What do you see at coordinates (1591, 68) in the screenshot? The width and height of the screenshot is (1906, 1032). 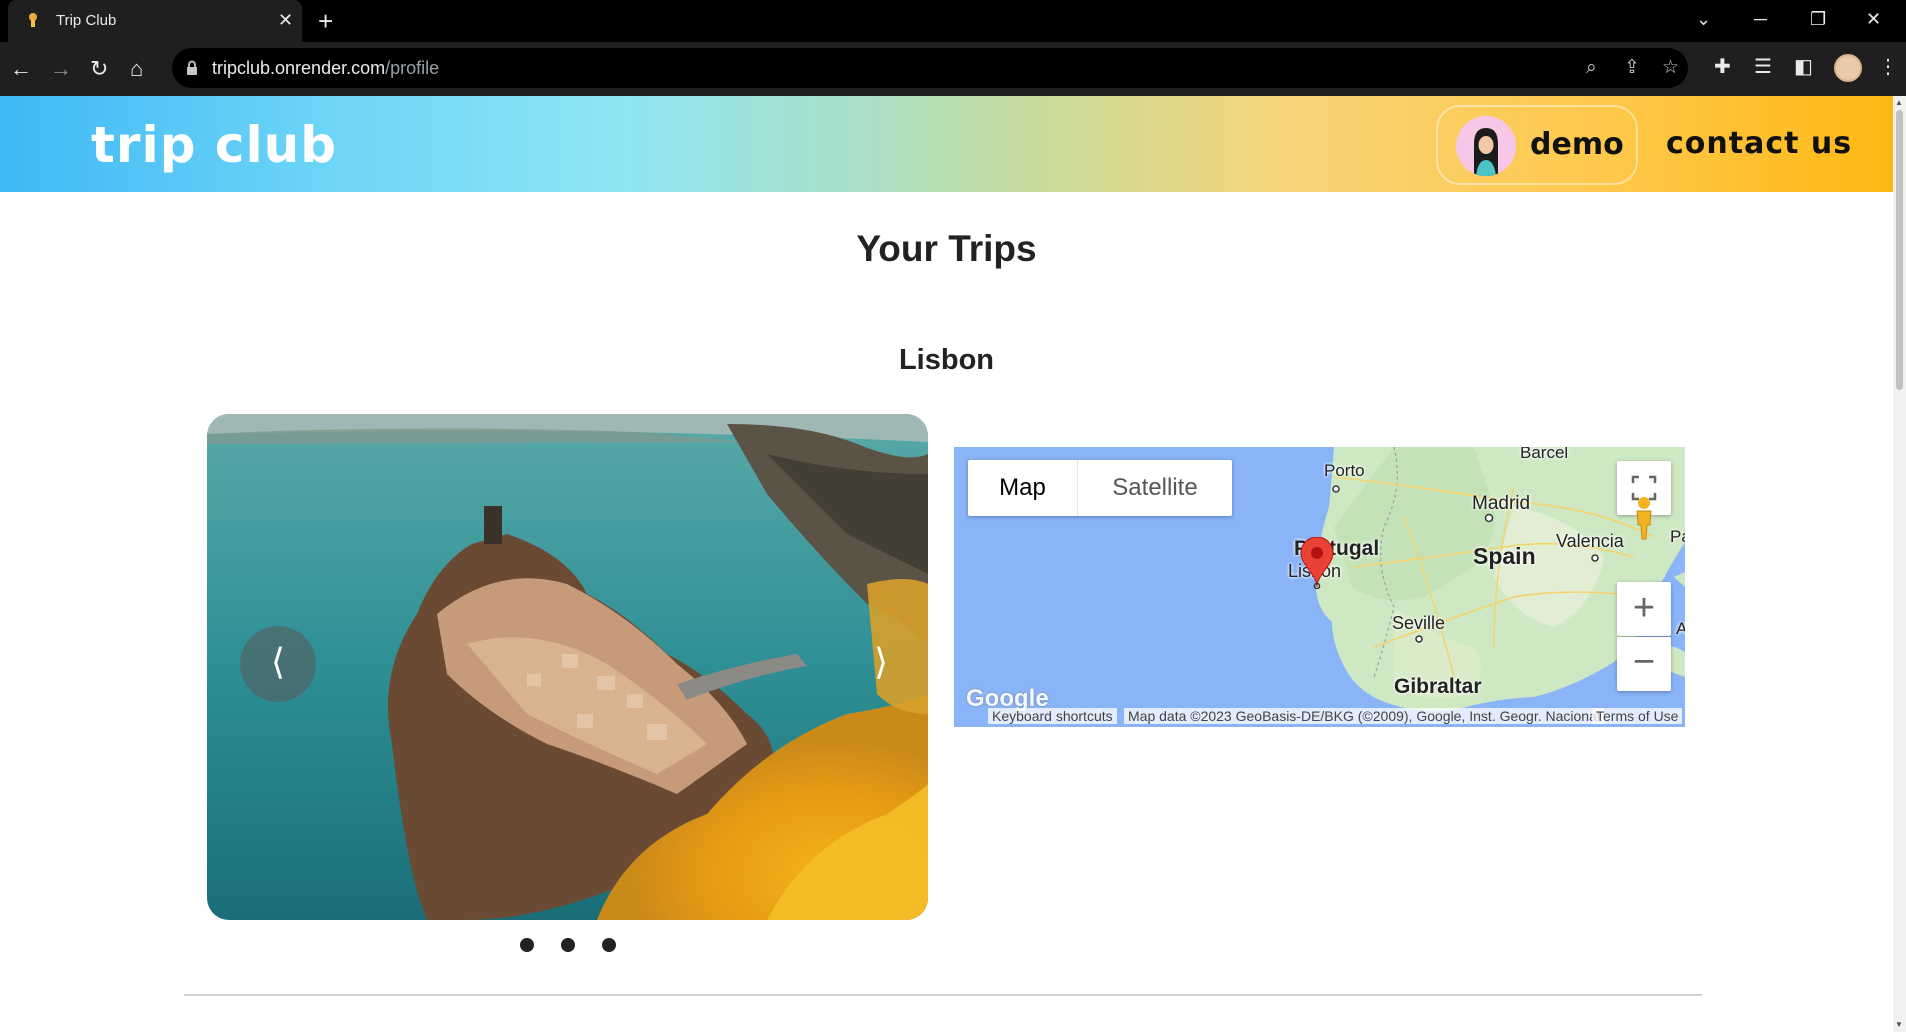 I see `zoom-icon: ⌕` at bounding box center [1591, 68].